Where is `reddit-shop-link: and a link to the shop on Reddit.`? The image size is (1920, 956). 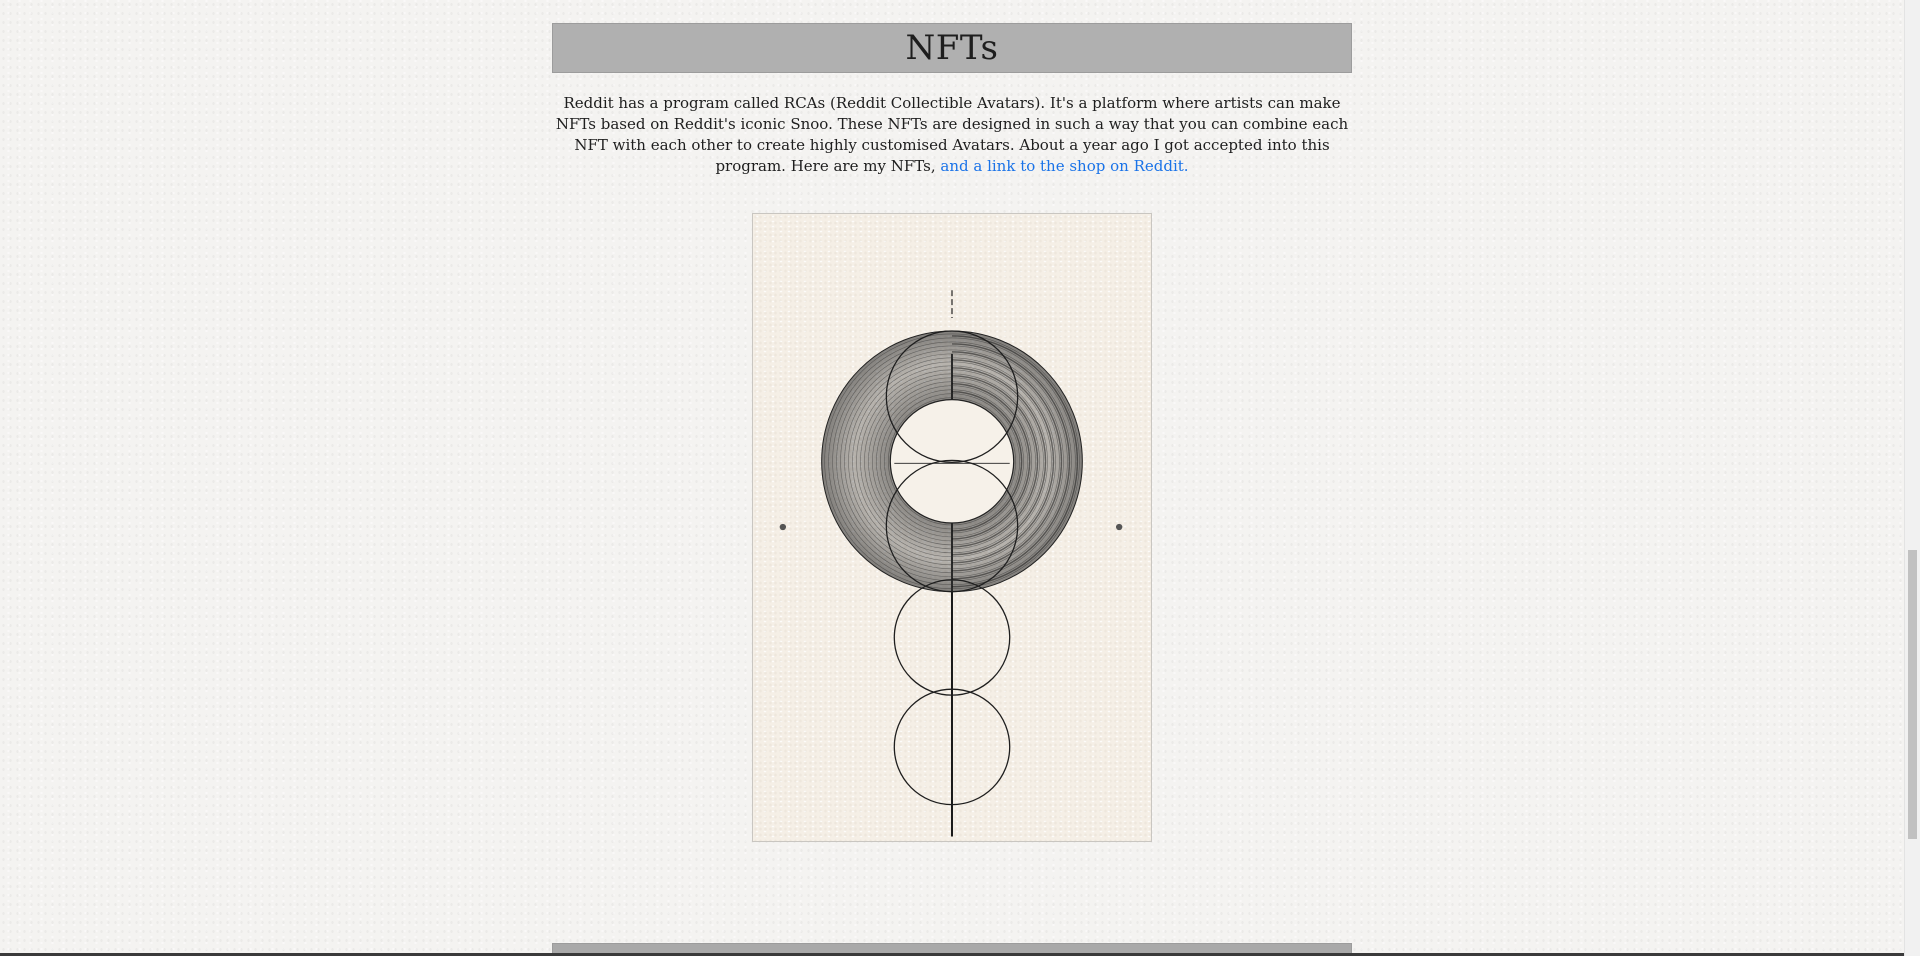 reddit-shop-link: and a link to the shop on Reddit. is located at coordinates (1064, 166).